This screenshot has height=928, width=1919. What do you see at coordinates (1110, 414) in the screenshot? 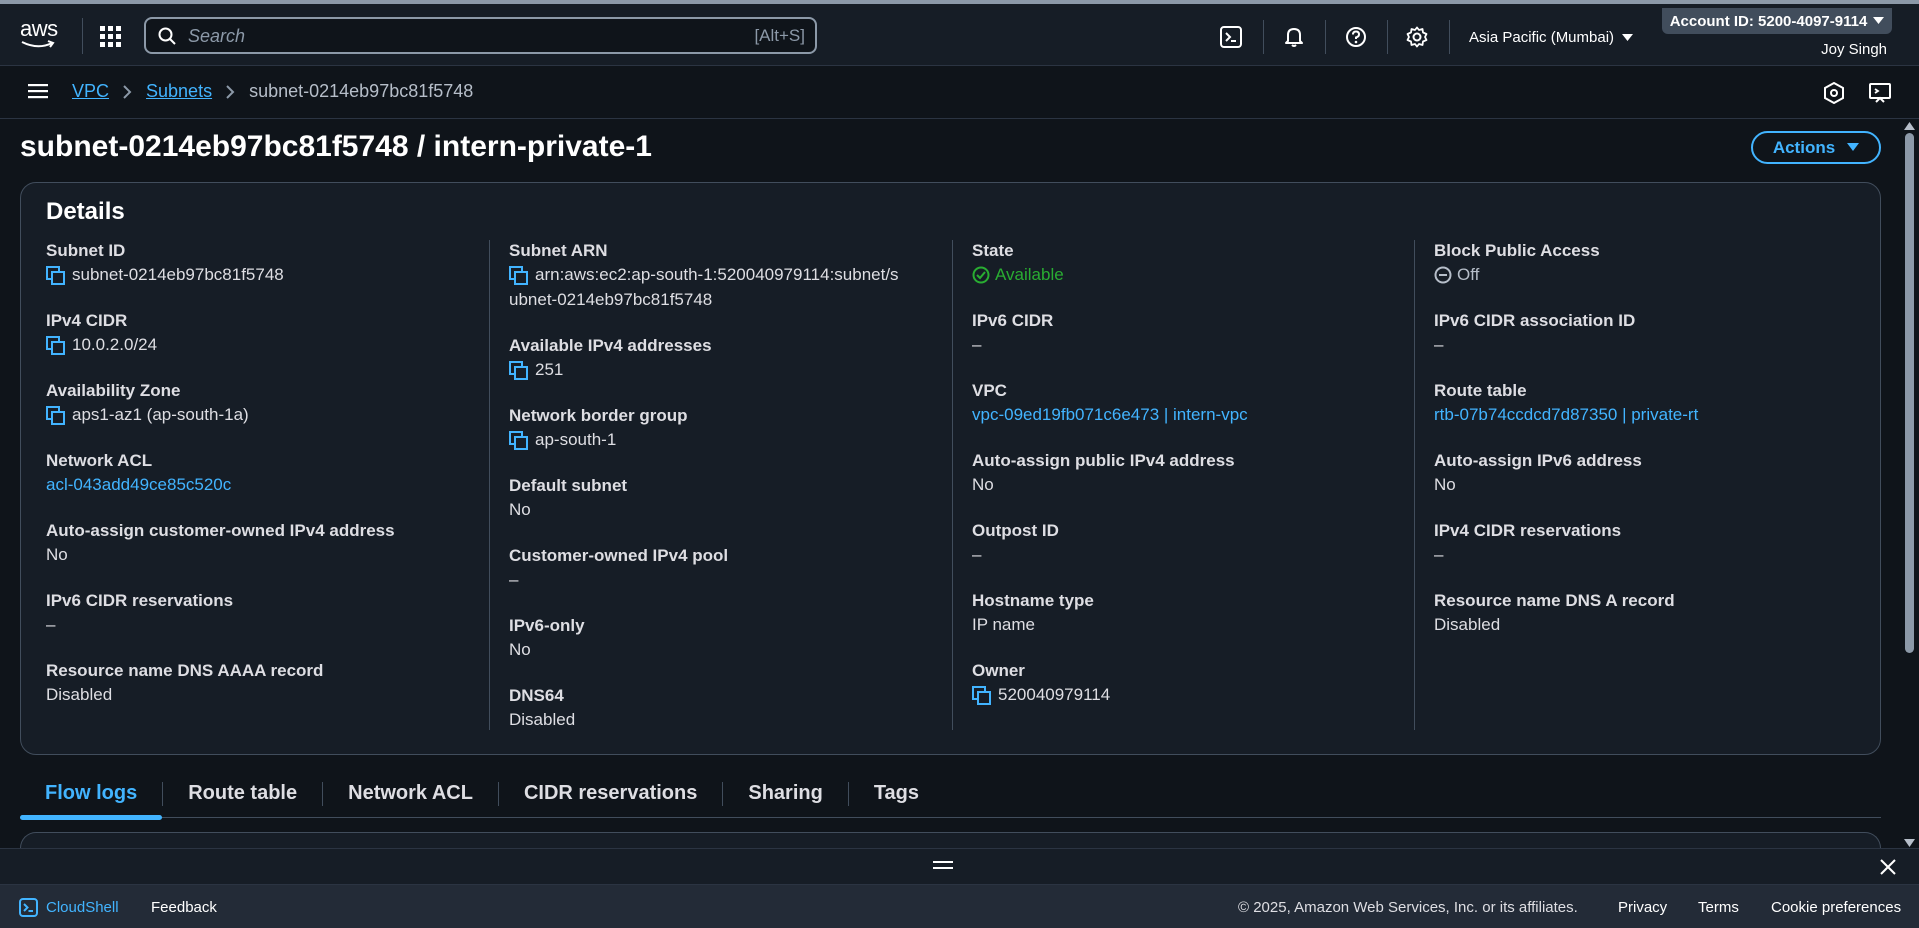
I see `vpc-link: vpc-09ed19fb071c6e473 | intern-vpc` at bounding box center [1110, 414].